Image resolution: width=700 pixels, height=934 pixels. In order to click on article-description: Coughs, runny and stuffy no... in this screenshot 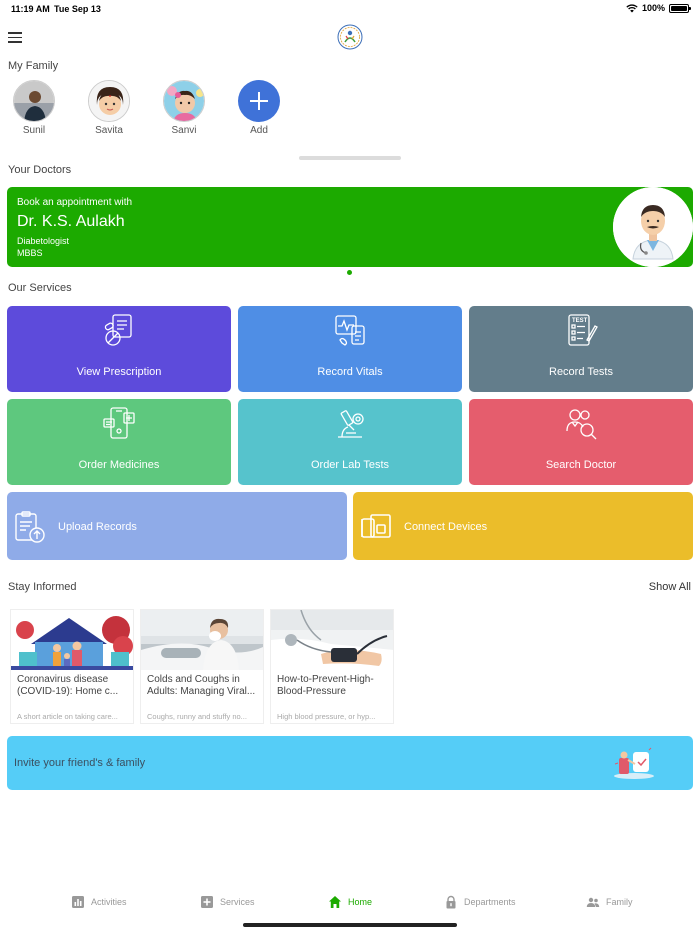, I will do `click(197, 716)`.